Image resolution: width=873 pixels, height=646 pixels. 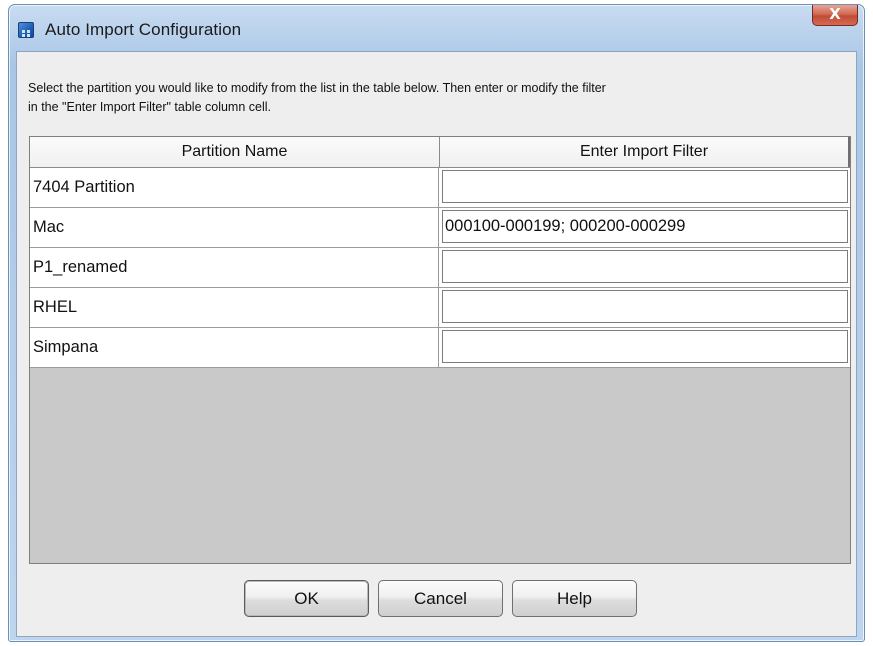 I want to click on help-button: Help, so click(x=574, y=598).